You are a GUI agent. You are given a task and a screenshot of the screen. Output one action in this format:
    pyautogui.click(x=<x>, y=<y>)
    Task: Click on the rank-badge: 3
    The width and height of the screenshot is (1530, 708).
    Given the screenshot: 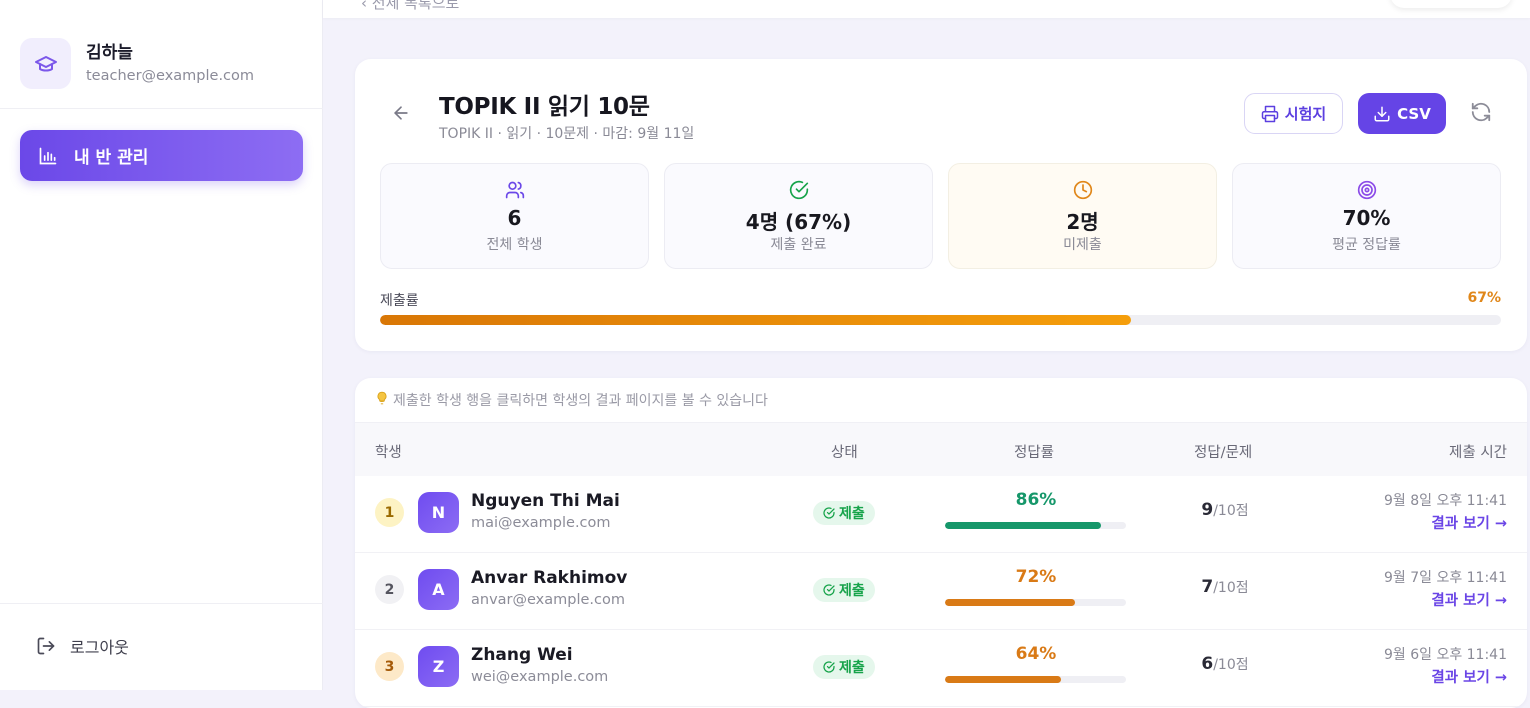 What is the action you would take?
    pyautogui.click(x=389, y=666)
    